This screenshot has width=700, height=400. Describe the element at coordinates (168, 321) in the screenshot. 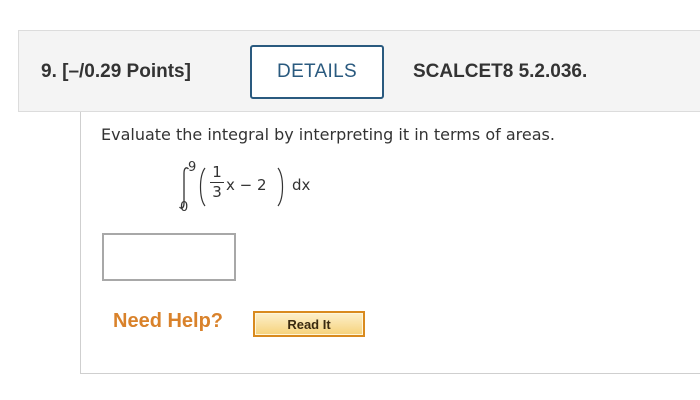

I see `need-help-label: Need Help?` at that location.